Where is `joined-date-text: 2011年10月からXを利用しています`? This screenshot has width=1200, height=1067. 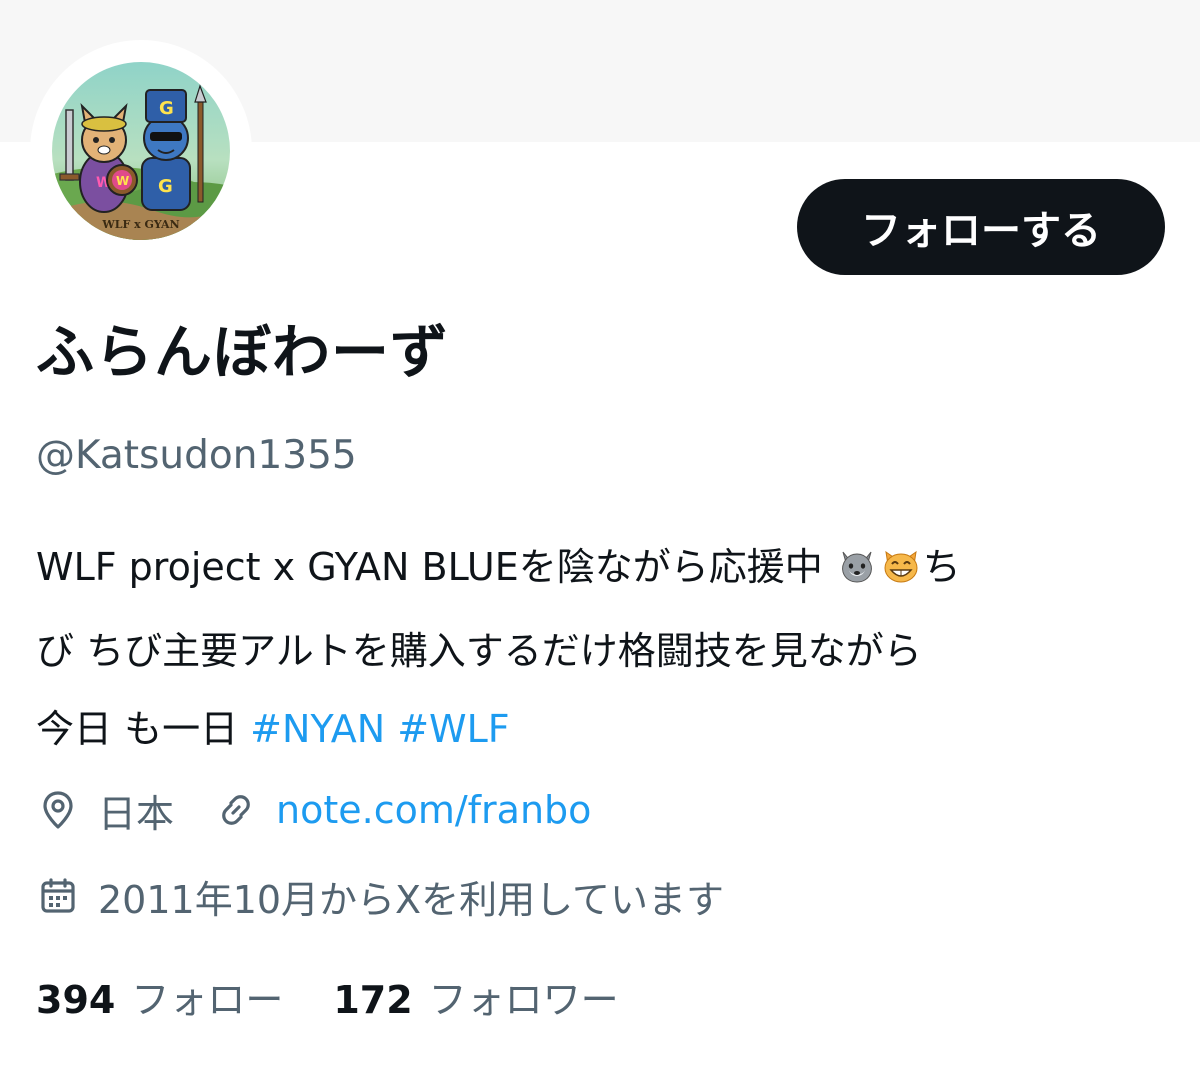
joined-date-text: 2011年10月からXを利用しています is located at coordinates (411, 899).